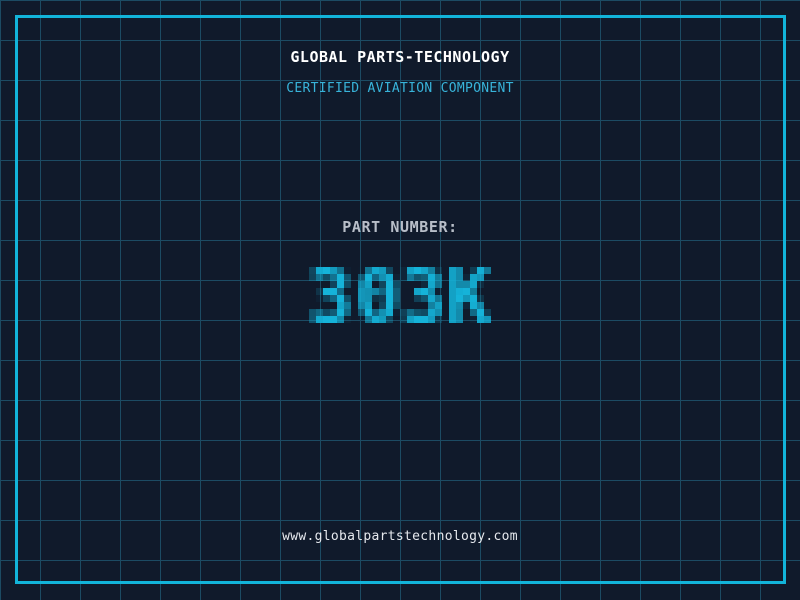 The width and height of the screenshot is (800, 600). I want to click on website-url: www.globalpartstechnology.com, so click(400, 536).